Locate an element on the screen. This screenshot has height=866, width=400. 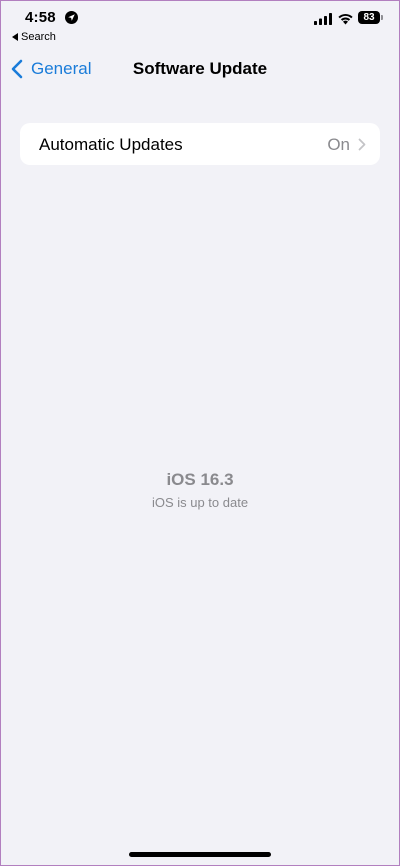
navigation-bar: General Software Update is located at coordinates (200, 69).